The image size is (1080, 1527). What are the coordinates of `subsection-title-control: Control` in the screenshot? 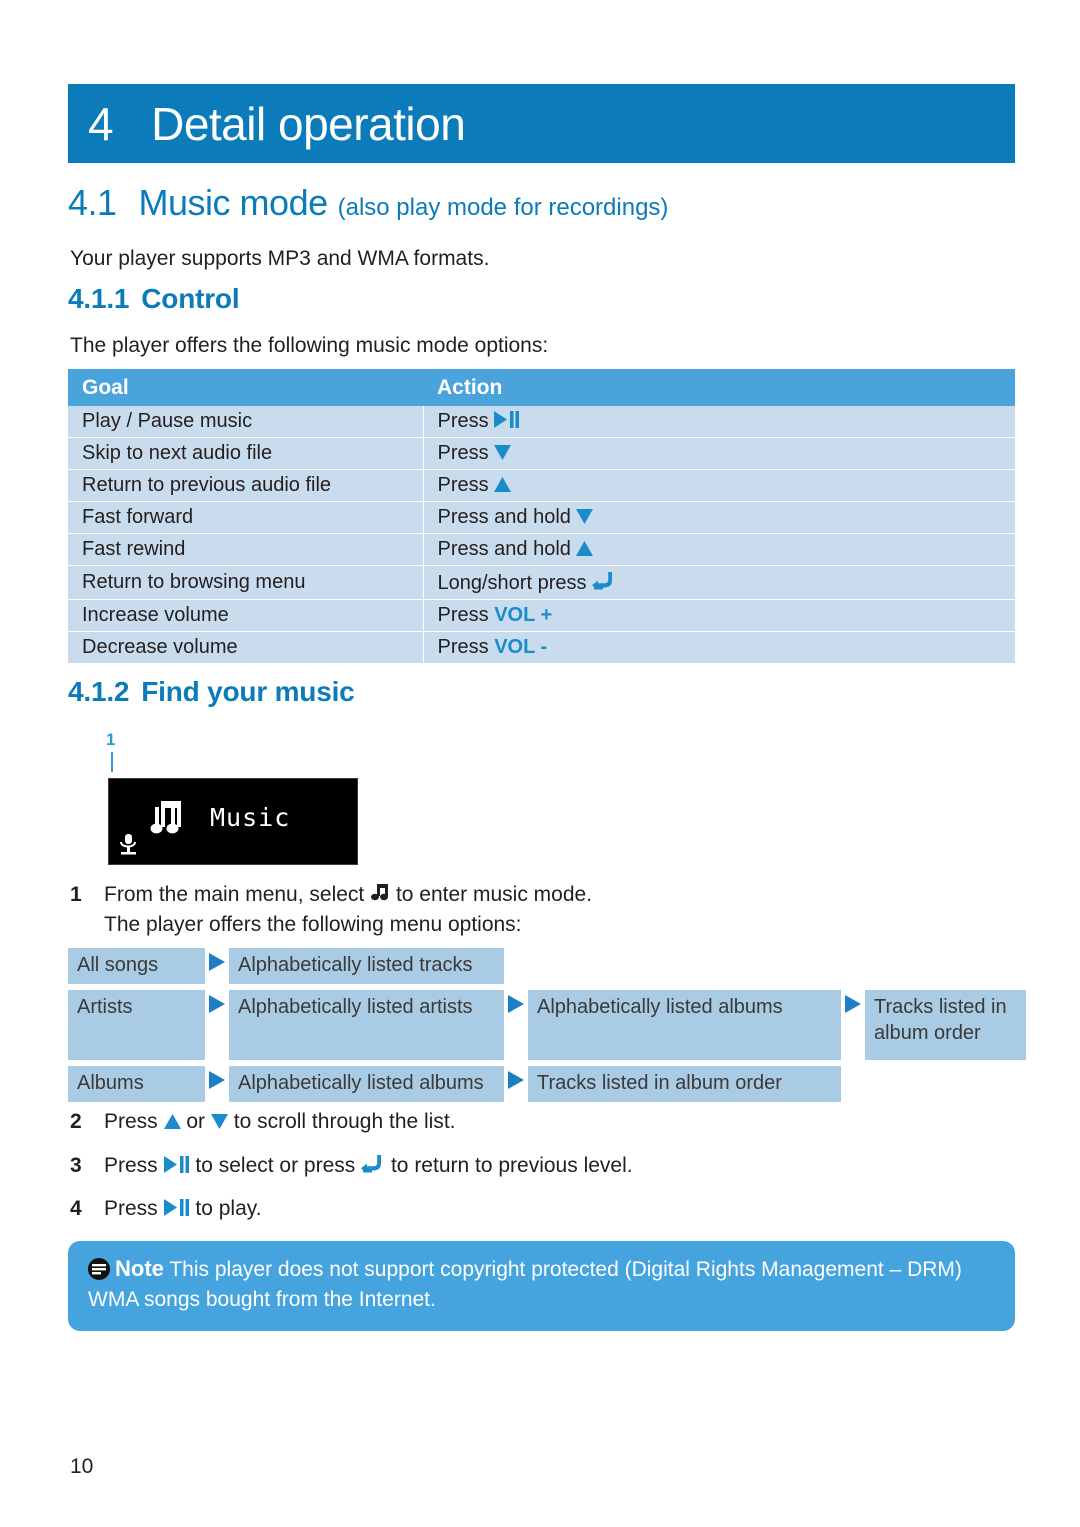 It's located at (190, 298).